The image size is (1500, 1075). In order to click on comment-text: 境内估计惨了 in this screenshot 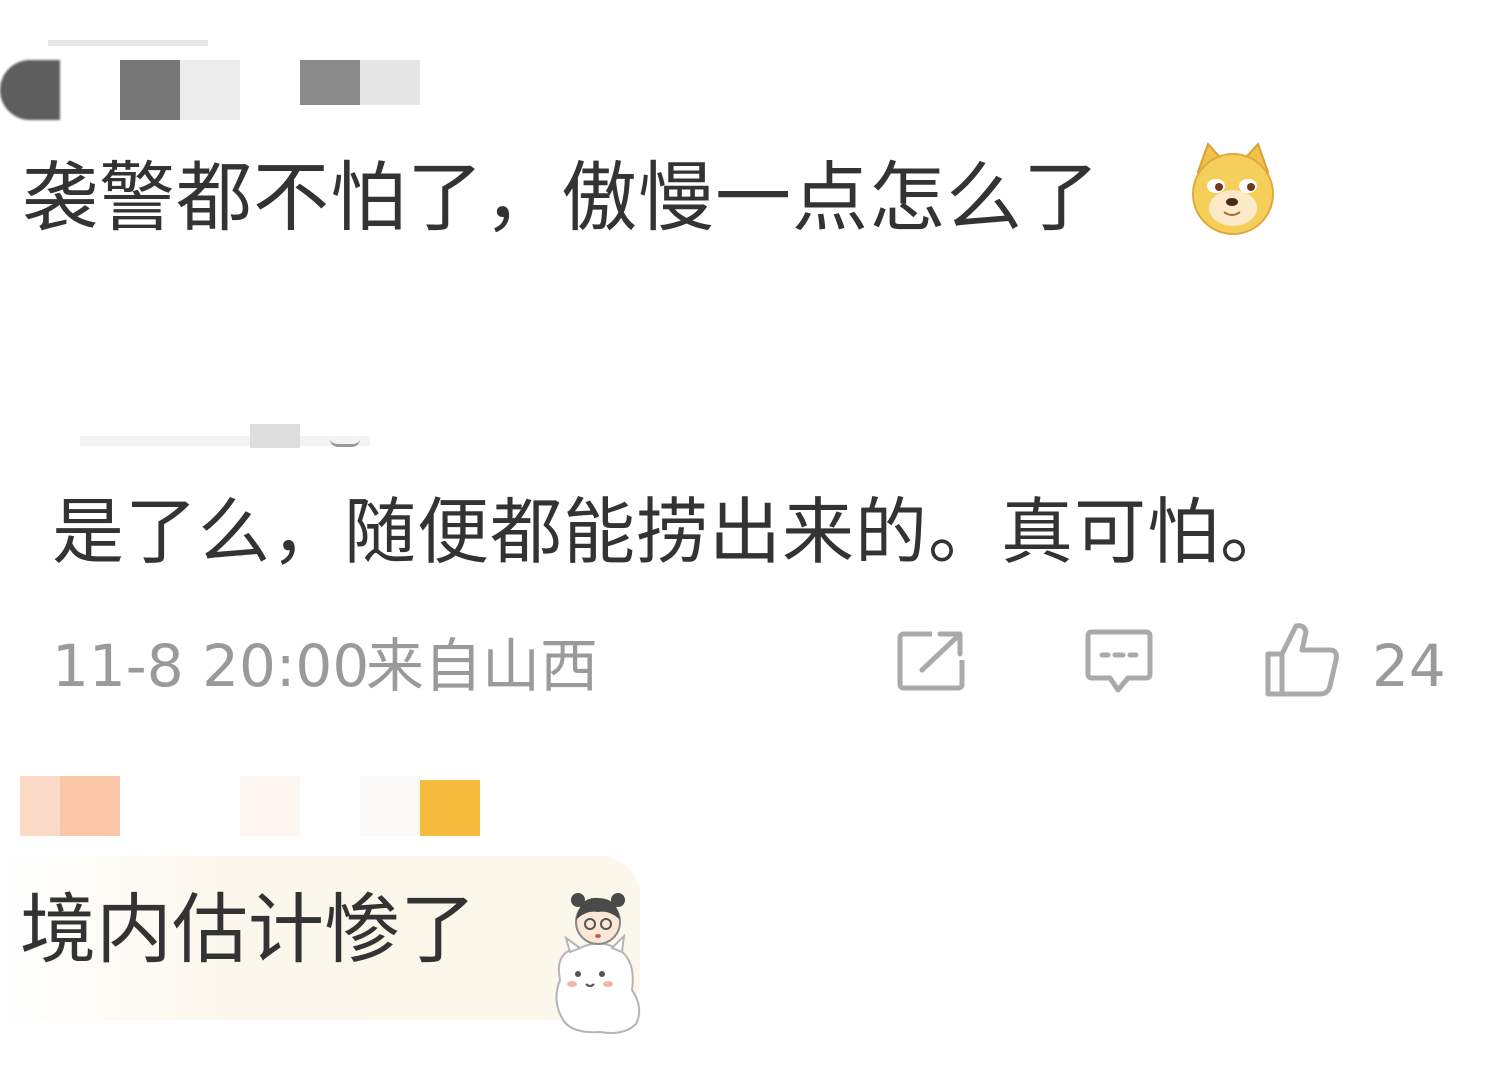, I will do `click(248, 929)`.